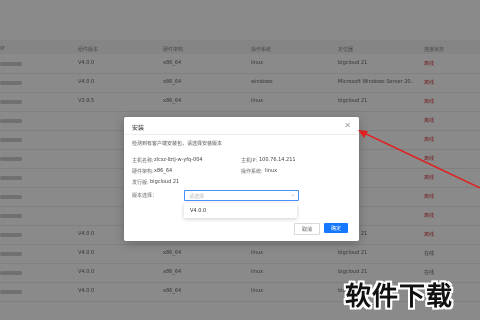 This screenshot has height=320, width=480. Describe the element at coordinates (399, 297) in the screenshot. I see `watermark-text: 软件下载` at that location.